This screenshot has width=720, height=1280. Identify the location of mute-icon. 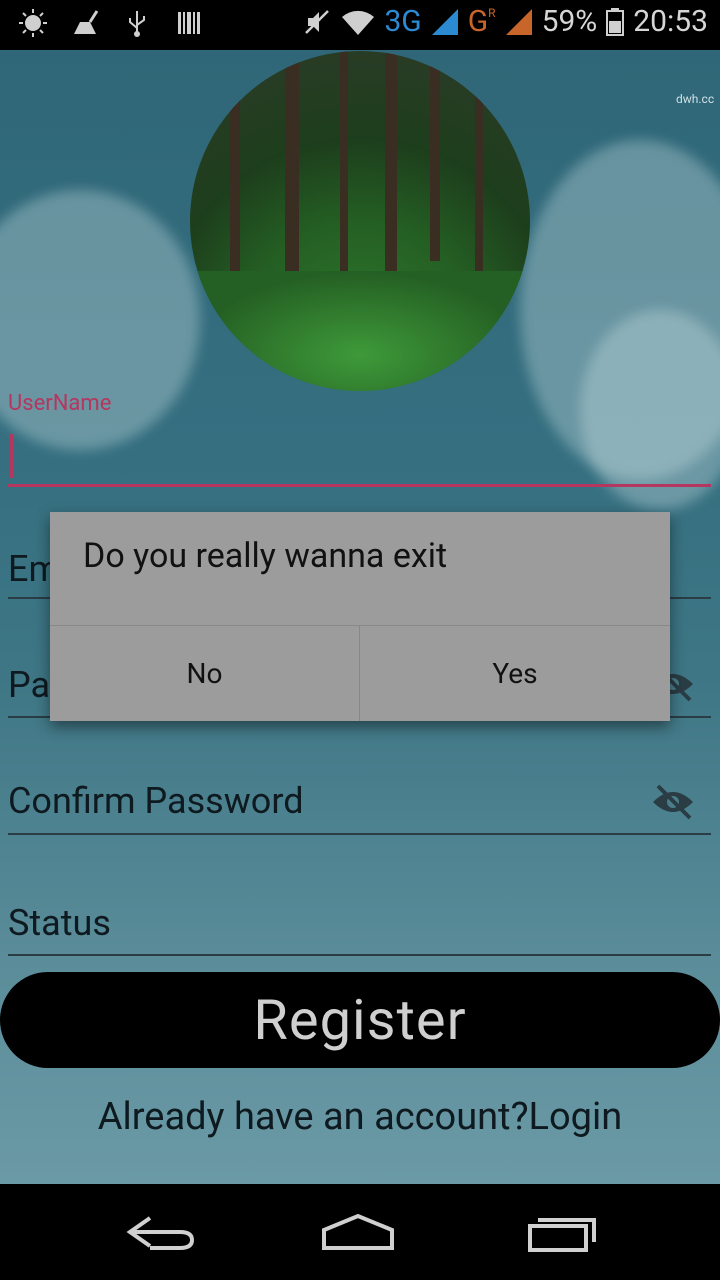
(317, 21).